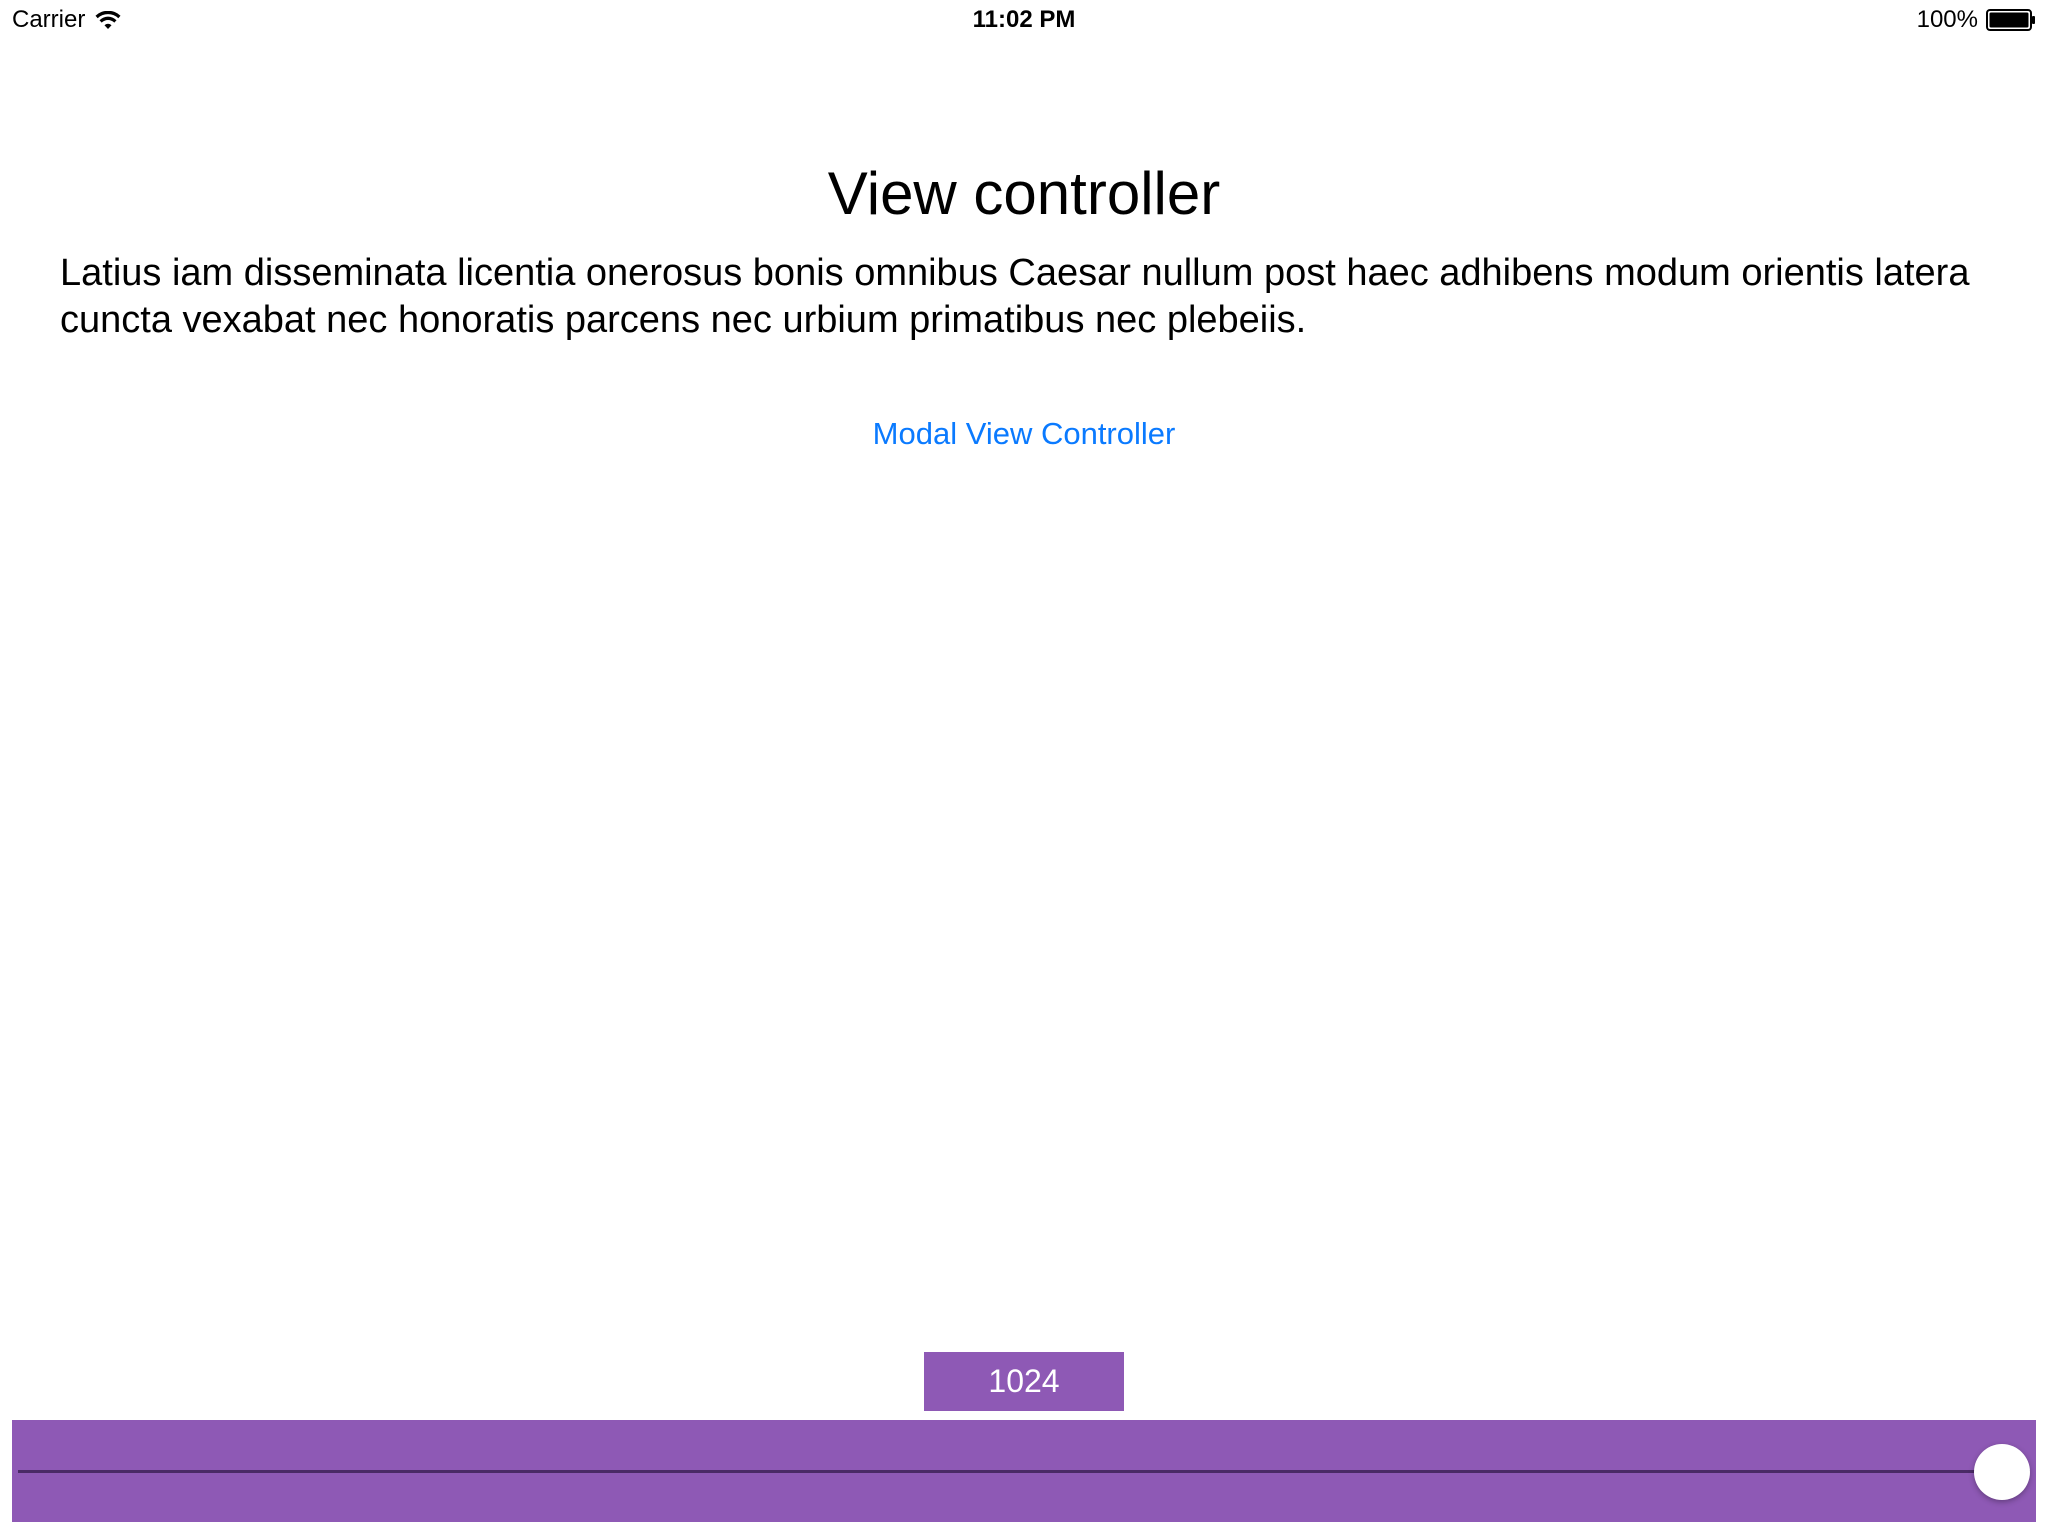 This screenshot has height=1536, width=2048. Describe the element at coordinates (1010, 1471) in the screenshot. I see `slider-fill` at that location.